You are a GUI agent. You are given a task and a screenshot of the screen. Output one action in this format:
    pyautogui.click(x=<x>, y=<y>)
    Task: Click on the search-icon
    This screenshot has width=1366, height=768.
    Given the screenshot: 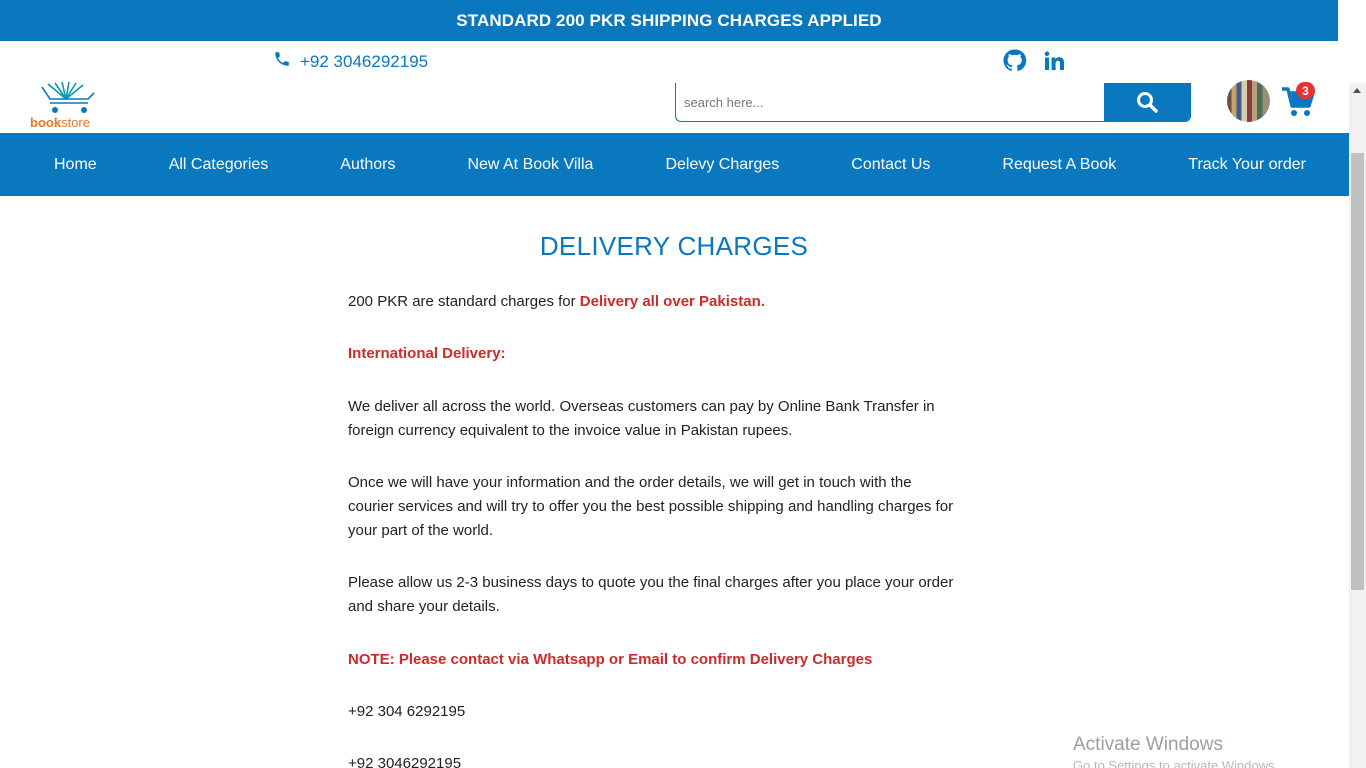 What is the action you would take?
    pyautogui.click(x=1147, y=102)
    